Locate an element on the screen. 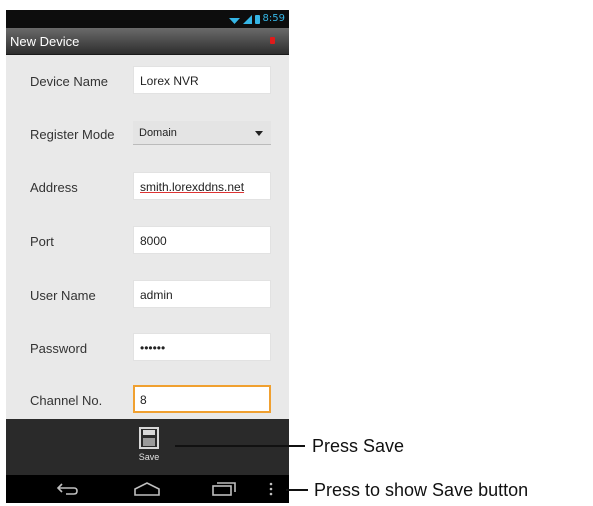 The image size is (593, 506). navigation-bar is located at coordinates (147, 489).